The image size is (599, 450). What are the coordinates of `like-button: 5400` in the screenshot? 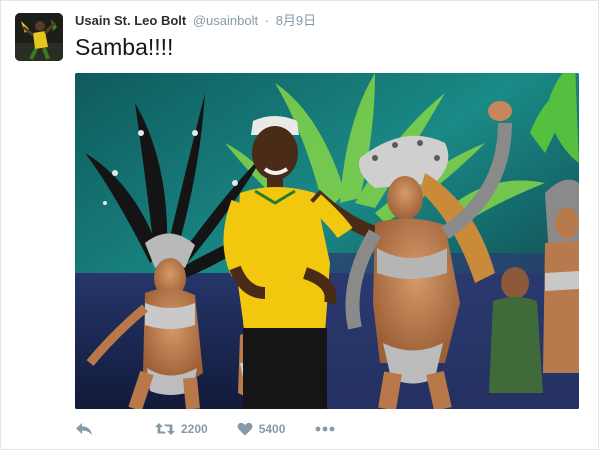 It's located at (261, 429).